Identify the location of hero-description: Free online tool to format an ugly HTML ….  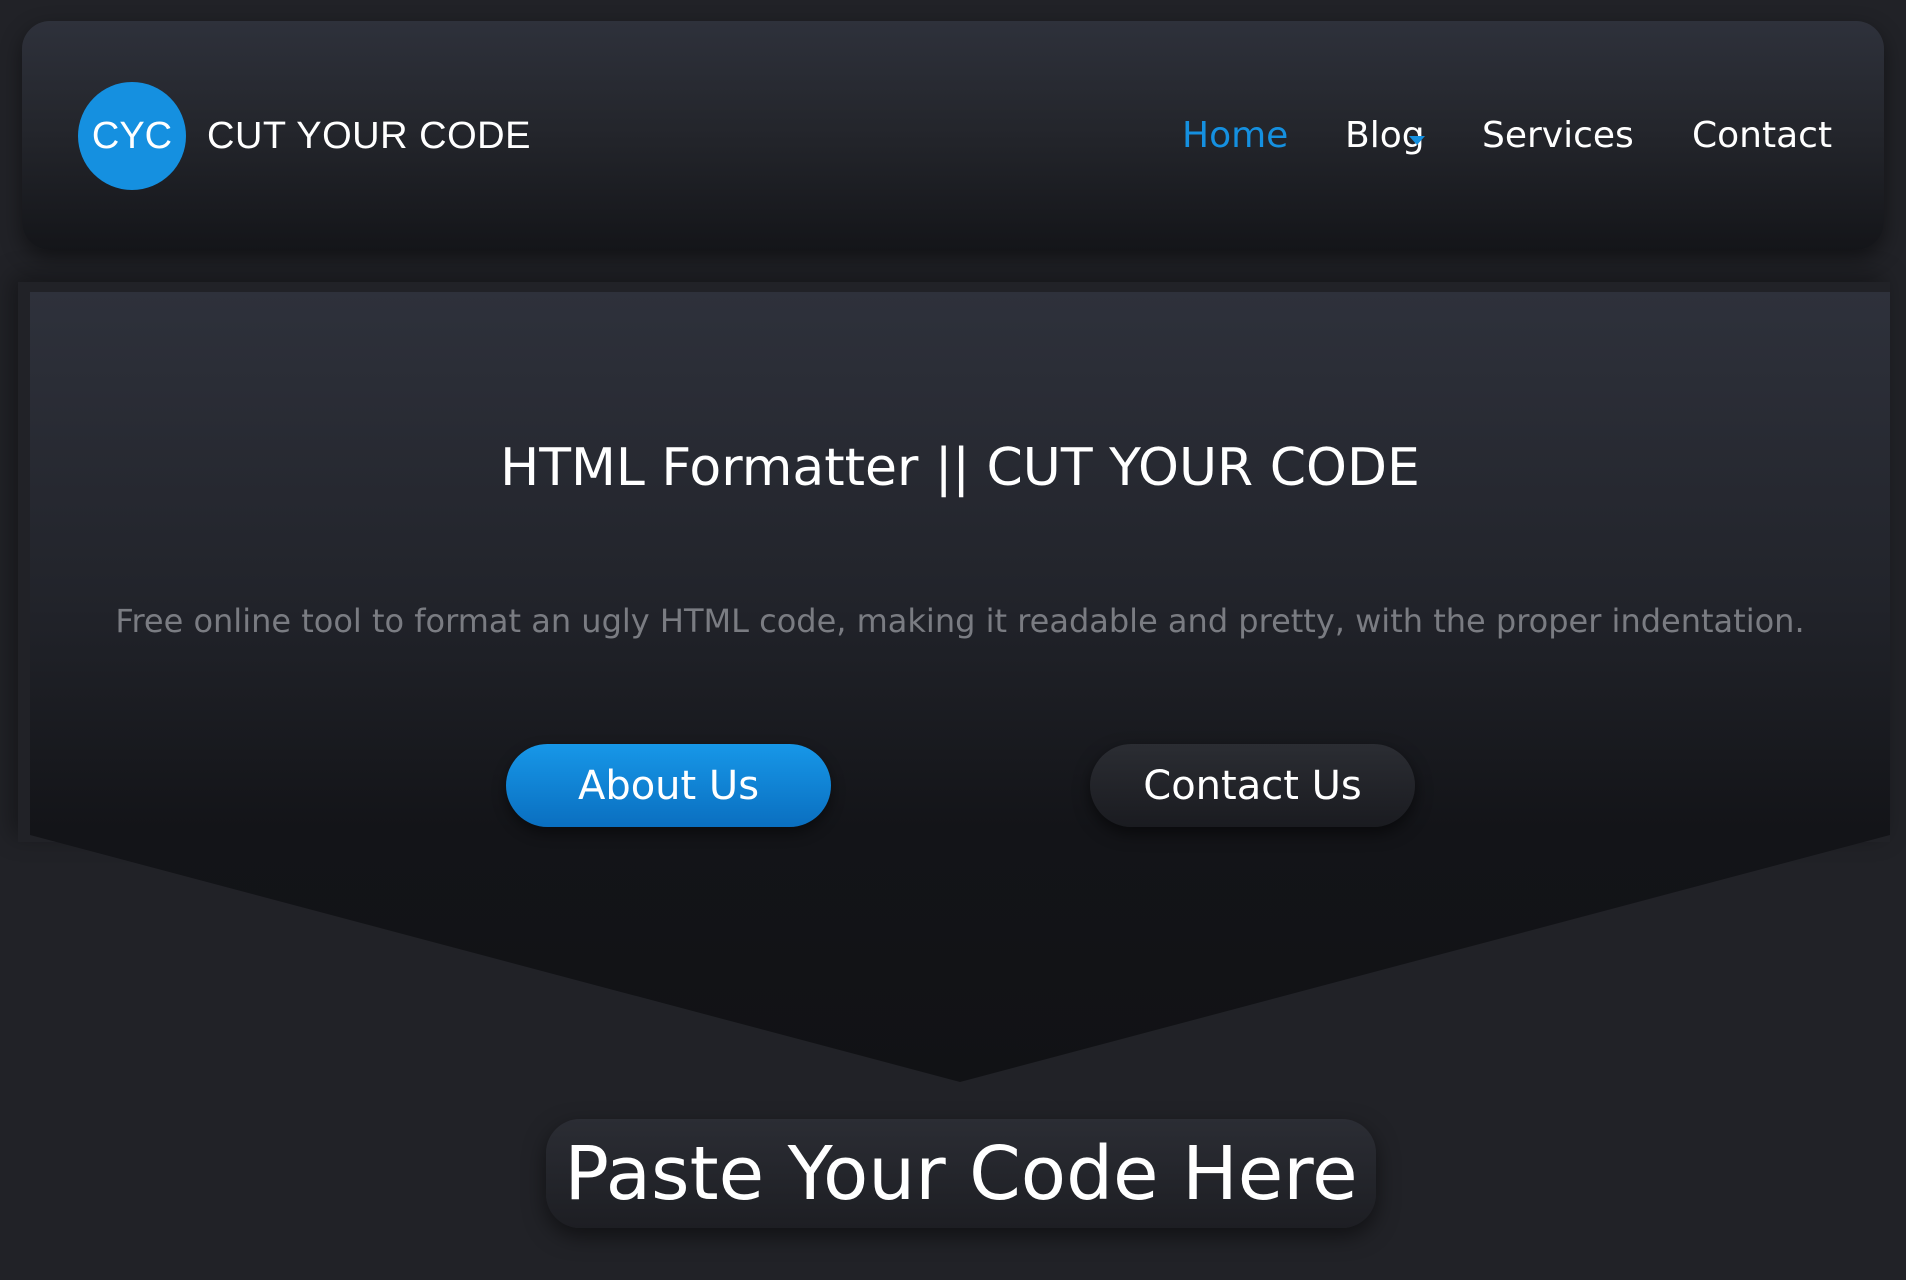
(960, 621).